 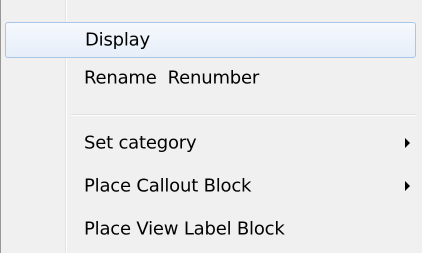 What do you see at coordinates (168, 186) in the screenshot?
I see `menu-item-label: Place Callout Block` at bounding box center [168, 186].